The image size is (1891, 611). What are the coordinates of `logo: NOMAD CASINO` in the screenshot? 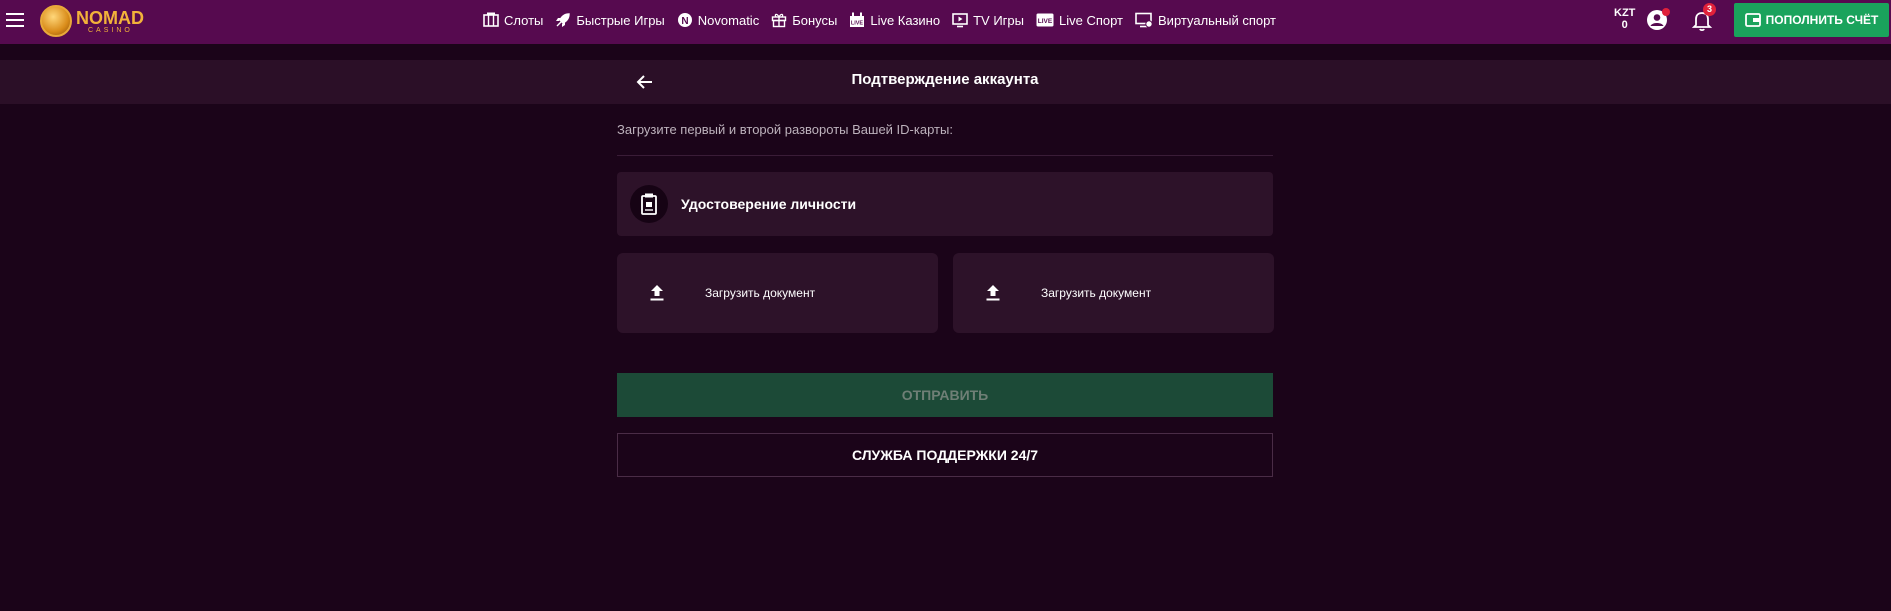 It's located at (92, 21).